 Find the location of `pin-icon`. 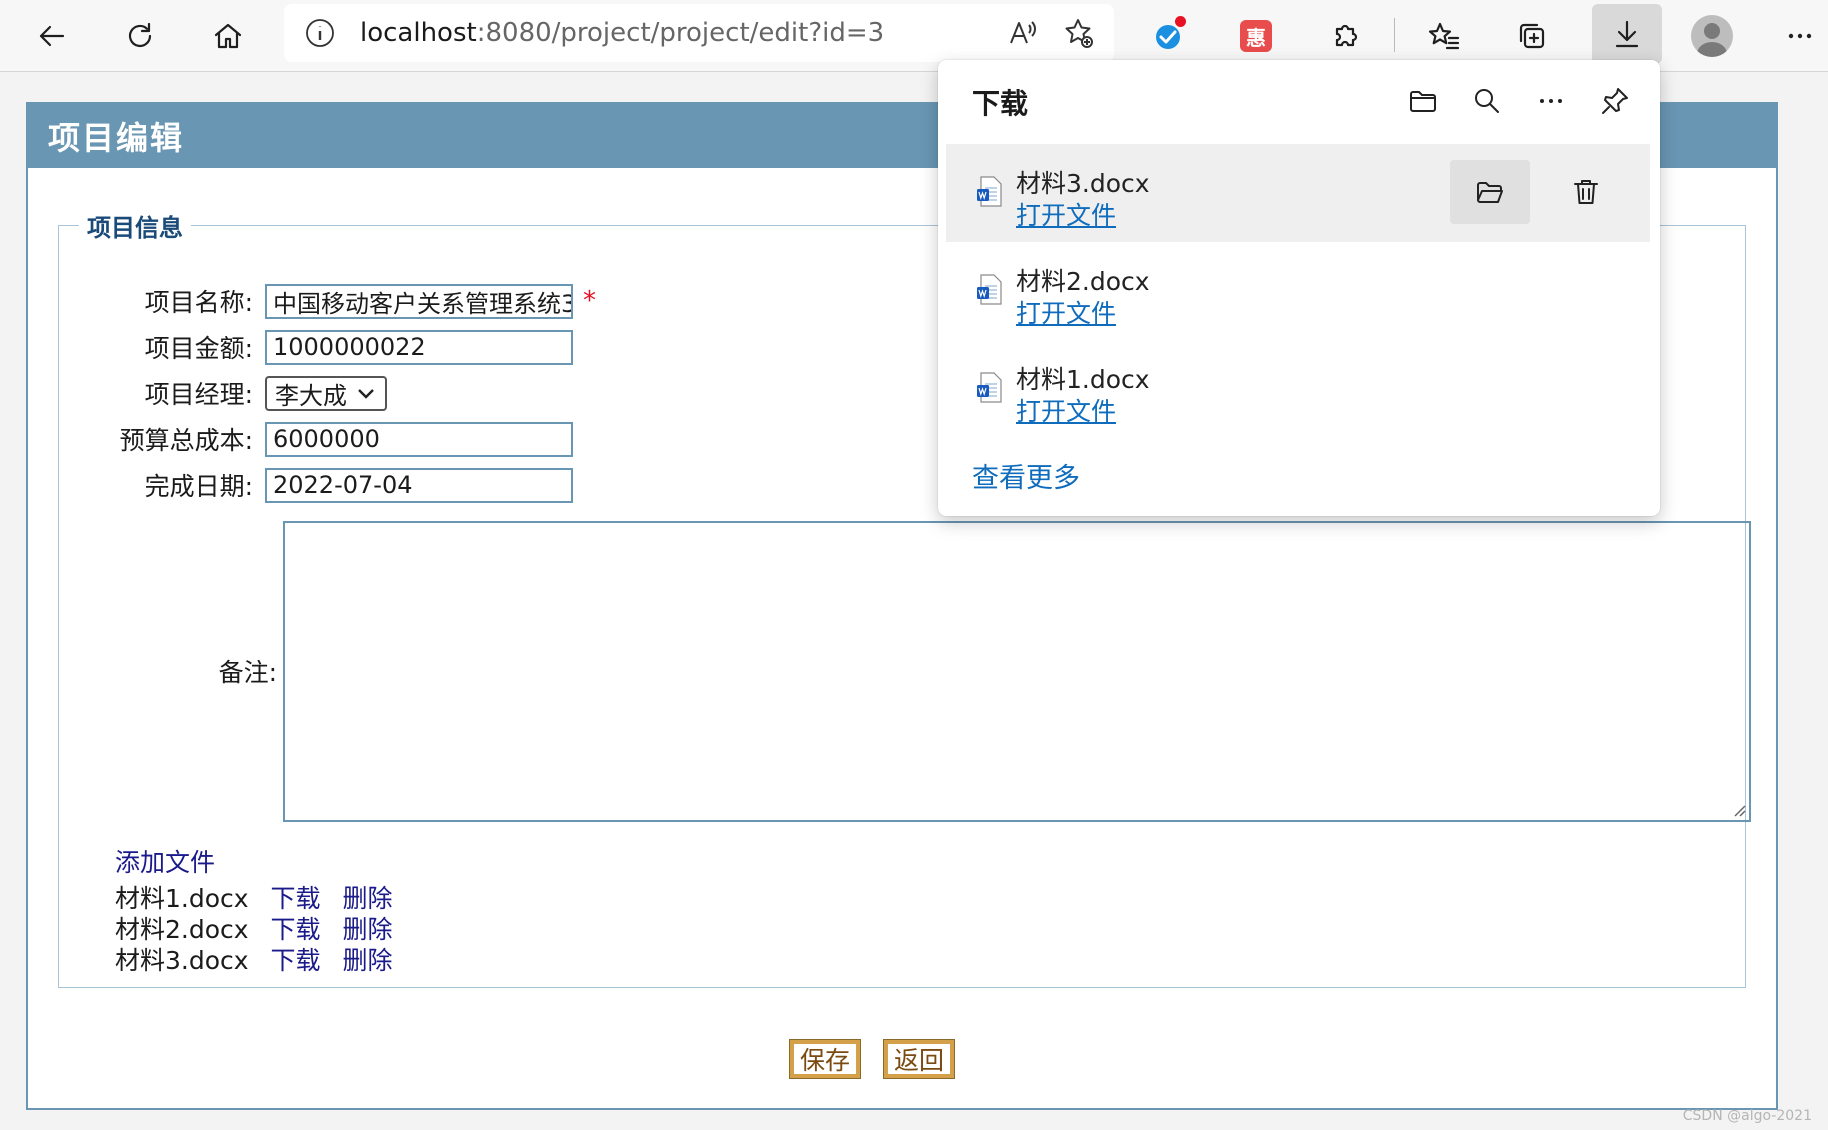

pin-icon is located at coordinates (1615, 101).